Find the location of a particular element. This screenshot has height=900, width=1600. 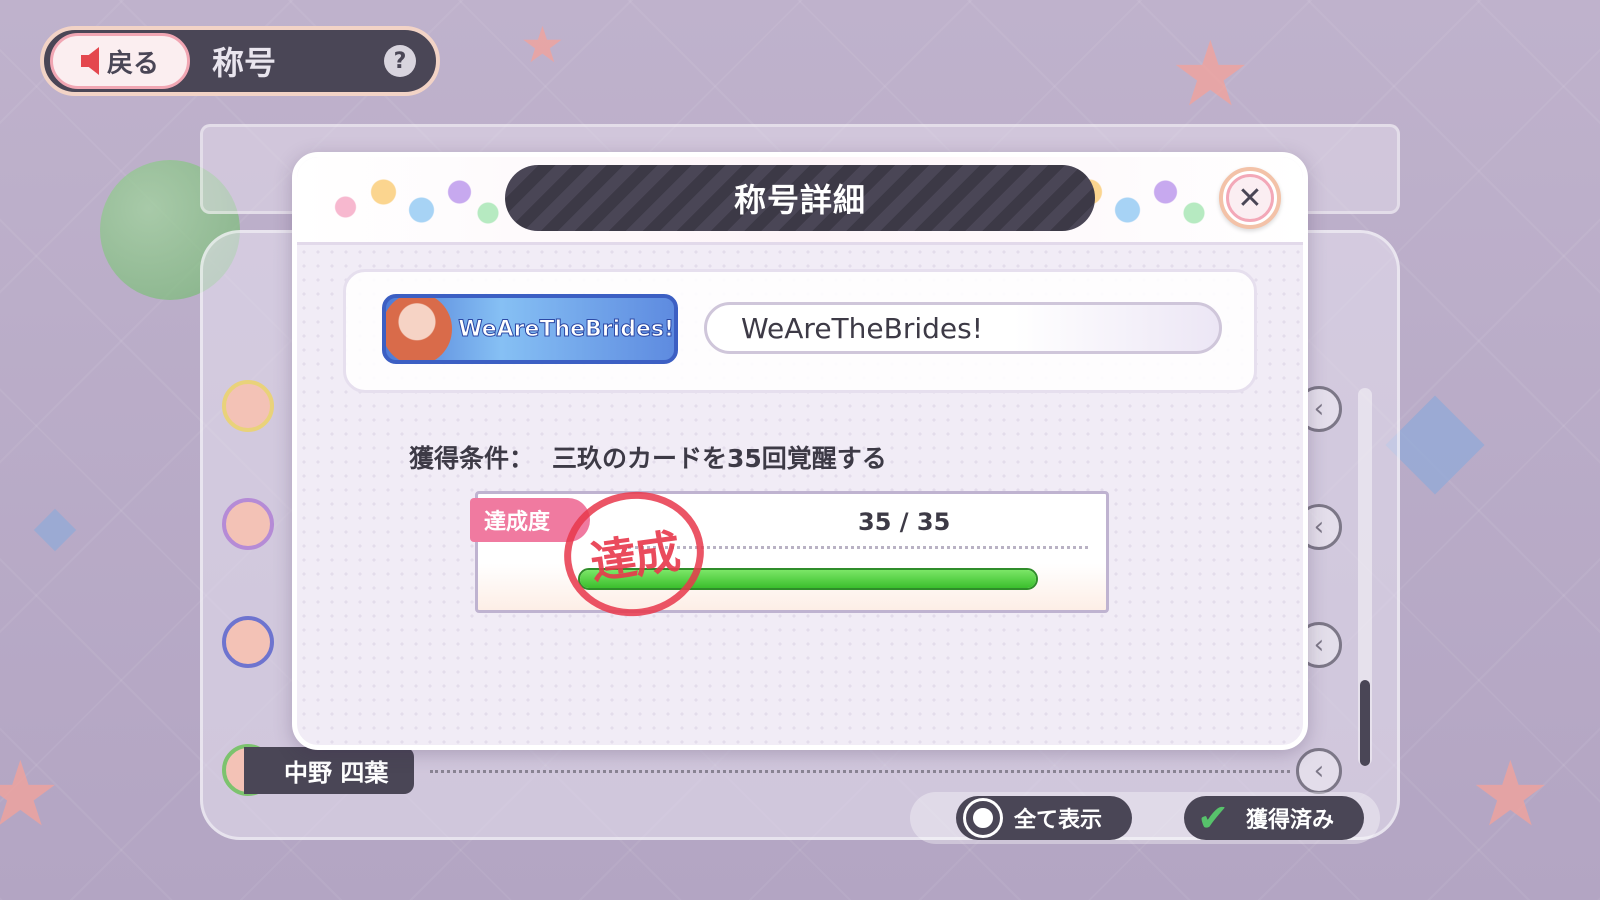

chevron-left-icon: ‹ is located at coordinates (1319, 771).